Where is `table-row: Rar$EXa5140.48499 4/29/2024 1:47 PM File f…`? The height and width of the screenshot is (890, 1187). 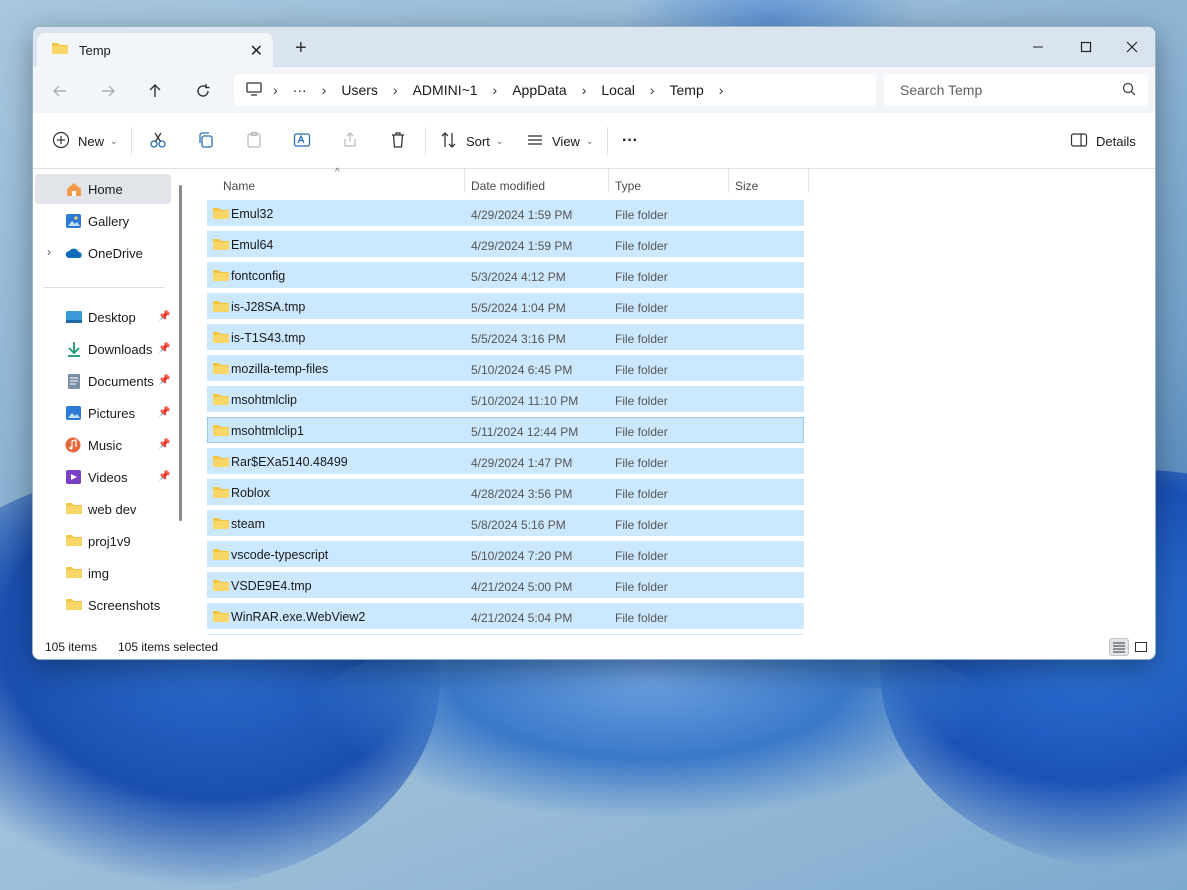
table-row: Rar$EXa5140.48499 4/29/2024 1:47 PM File f… is located at coordinates (505, 461).